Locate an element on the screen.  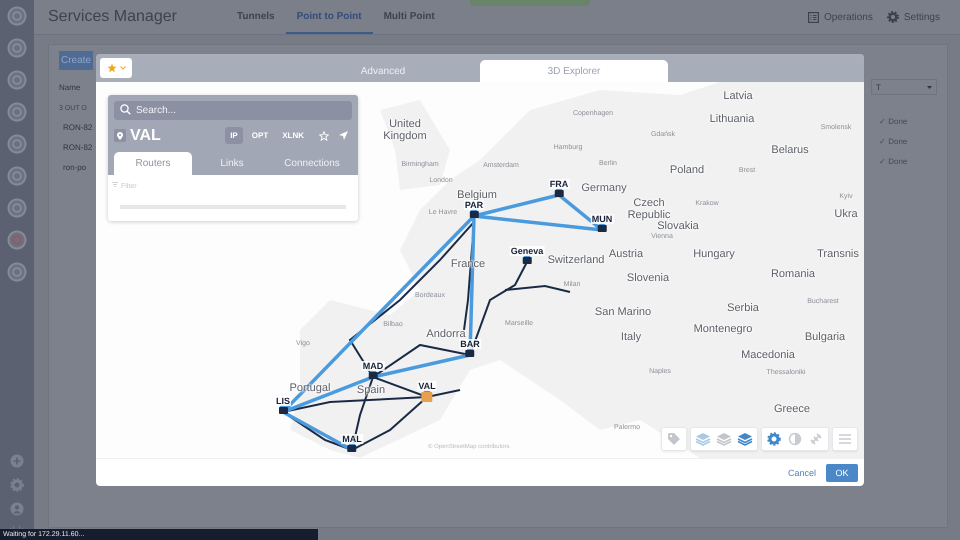
node-label: MUN is located at coordinates (602, 219).